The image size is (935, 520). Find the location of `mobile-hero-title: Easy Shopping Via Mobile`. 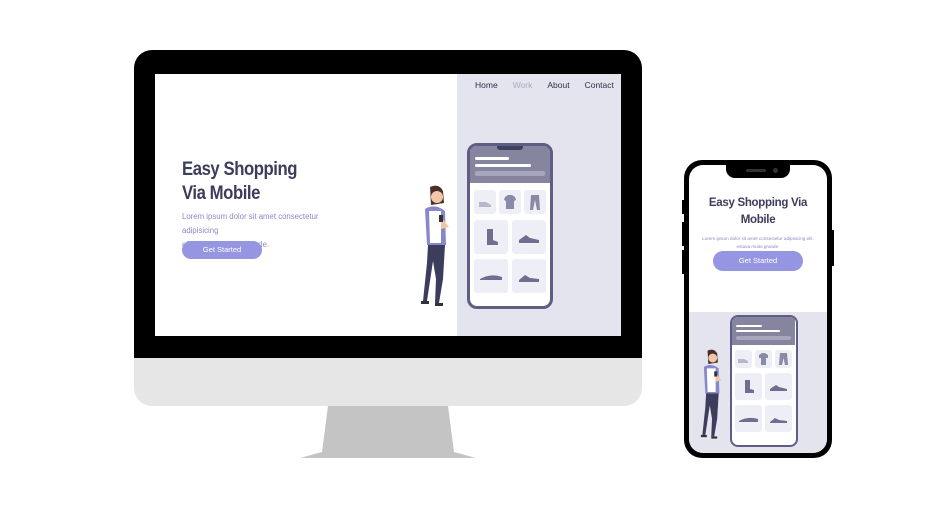

mobile-hero-title: Easy Shopping Via Mobile is located at coordinates (758, 212).